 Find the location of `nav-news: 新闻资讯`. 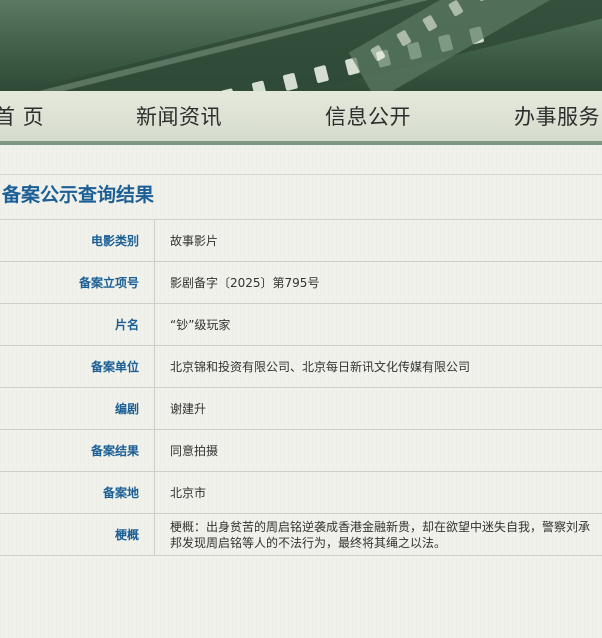

nav-news: 新闻资讯 is located at coordinates (179, 116).